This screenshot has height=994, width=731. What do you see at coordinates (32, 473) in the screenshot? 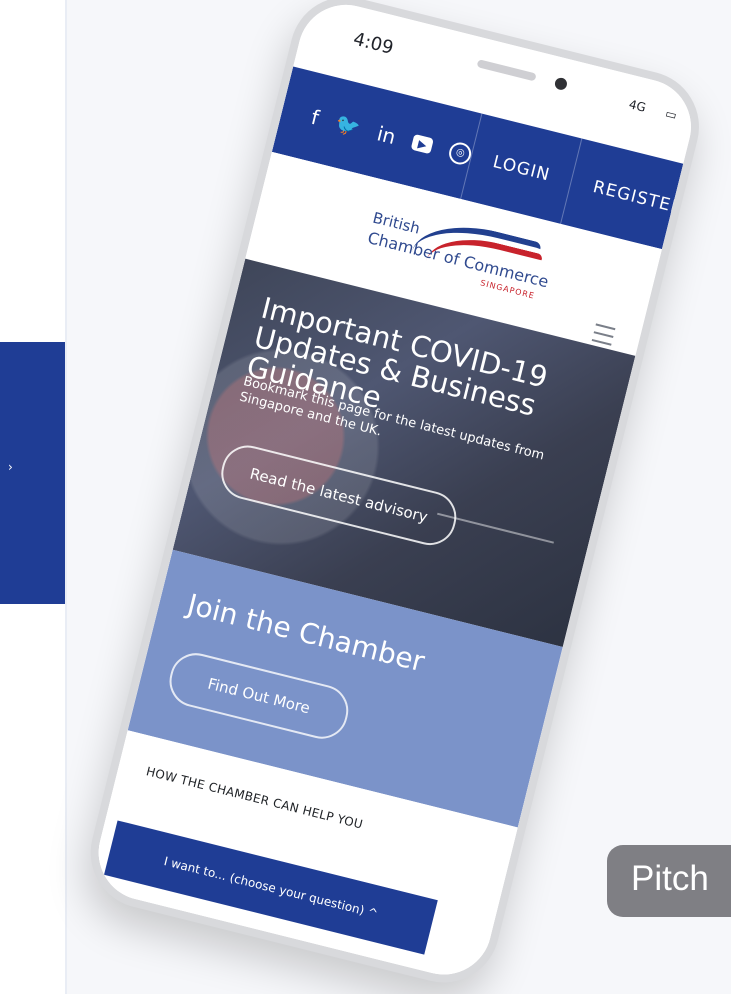
I see `left-blue-panel: ›` at bounding box center [32, 473].